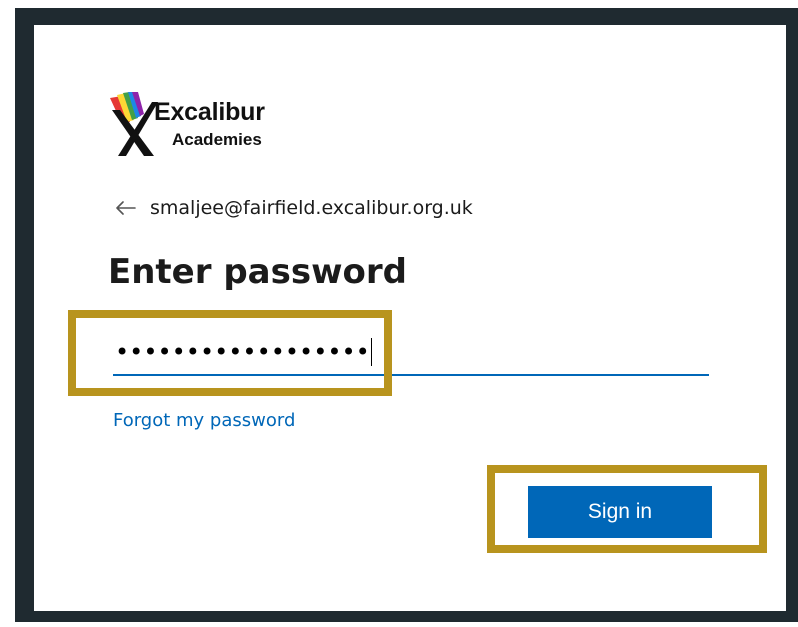  Describe the element at coordinates (371, 352) in the screenshot. I see `text-caret` at that location.